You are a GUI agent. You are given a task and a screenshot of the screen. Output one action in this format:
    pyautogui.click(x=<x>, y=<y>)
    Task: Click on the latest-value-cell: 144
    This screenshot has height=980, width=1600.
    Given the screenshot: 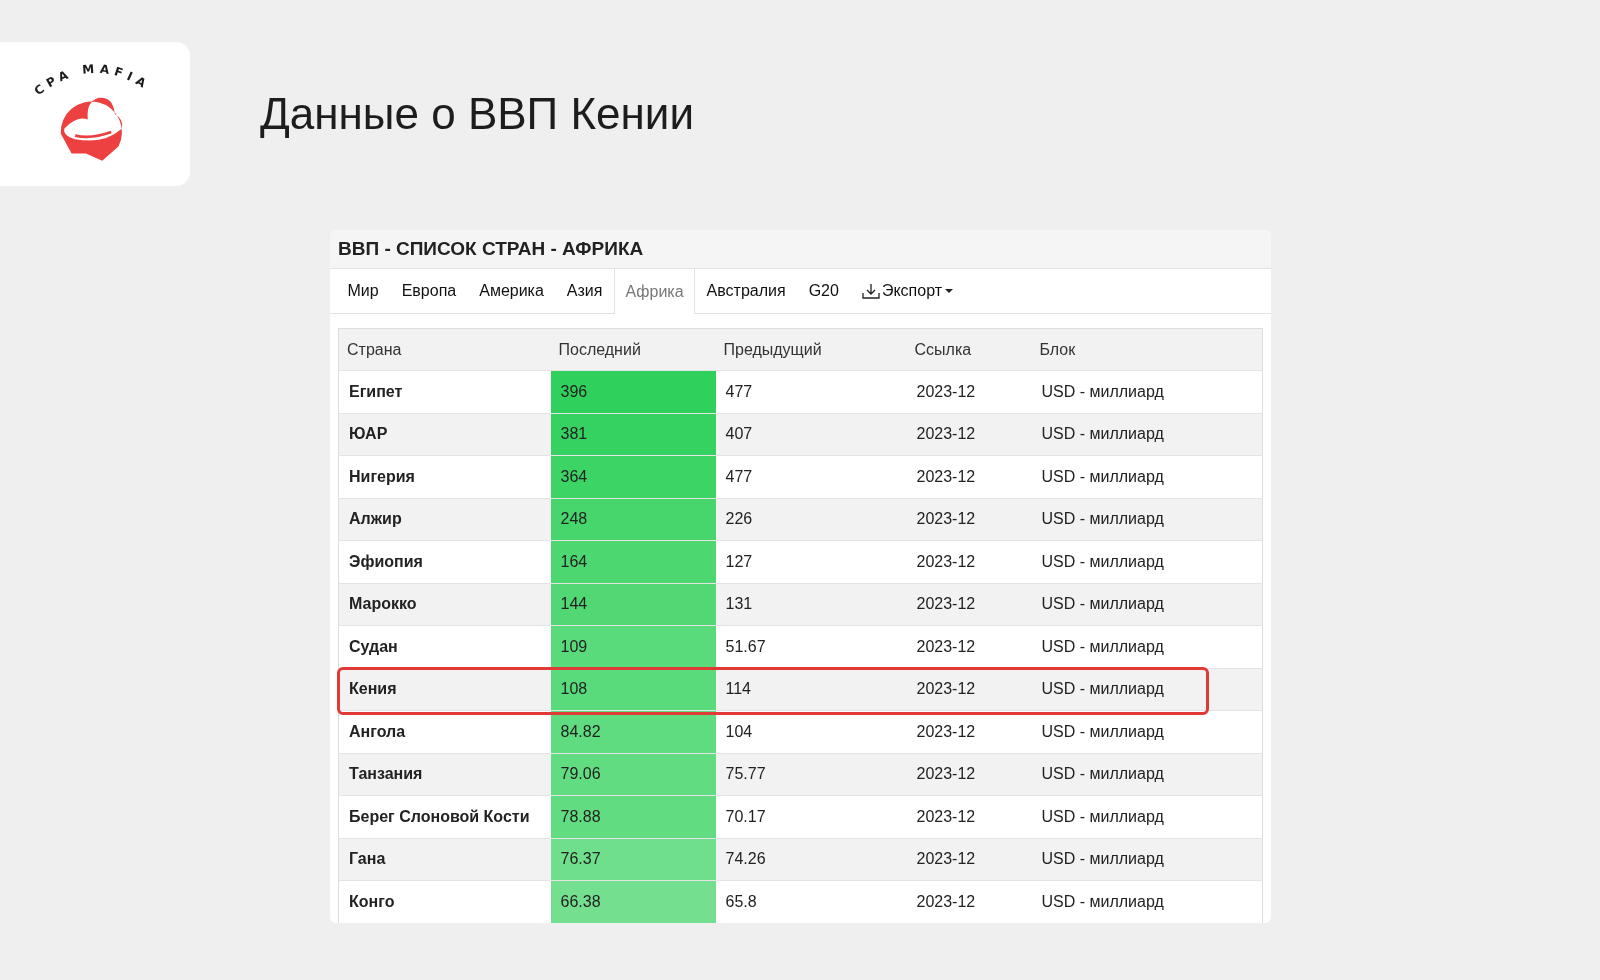 What is the action you would take?
    pyautogui.click(x=633, y=604)
    